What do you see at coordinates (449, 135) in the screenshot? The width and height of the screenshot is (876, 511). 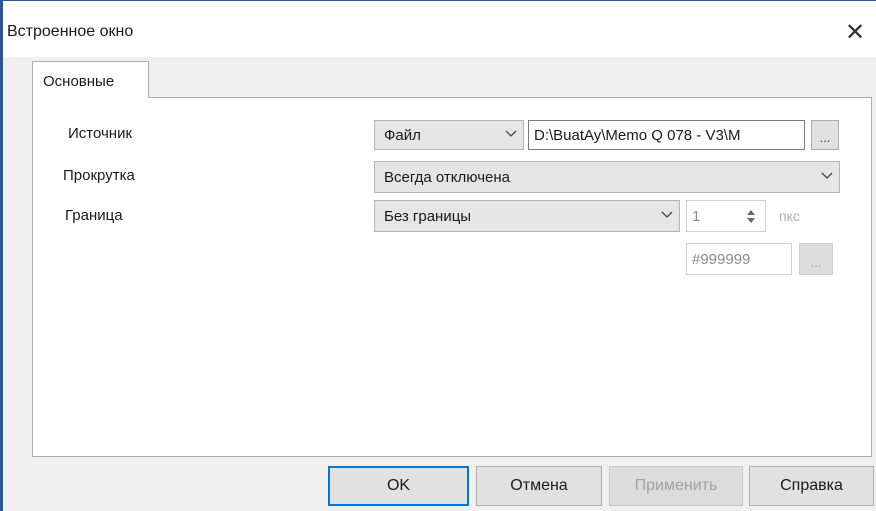 I see `source-type-select: Файл` at bounding box center [449, 135].